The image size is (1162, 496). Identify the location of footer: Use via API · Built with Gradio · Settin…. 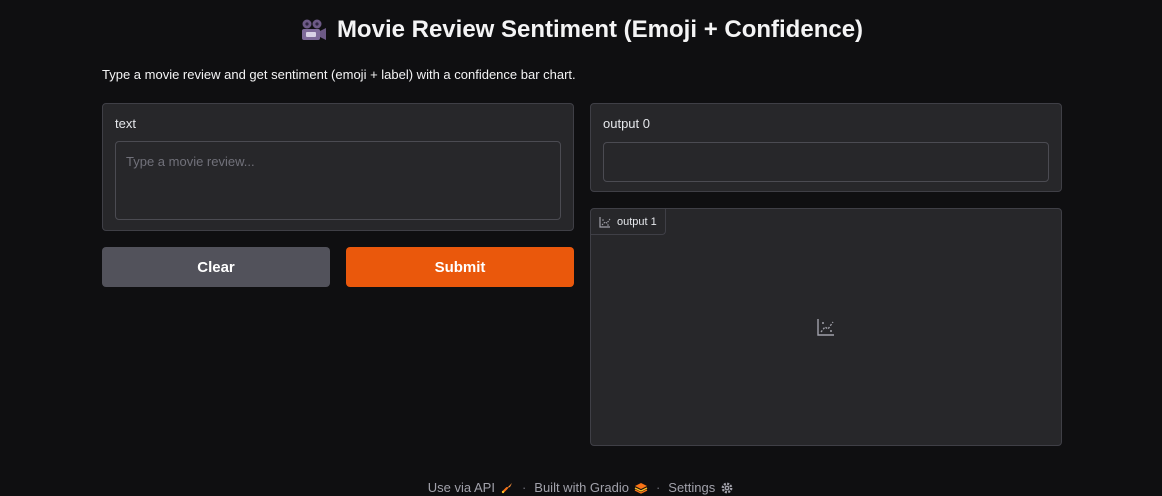
(581, 487).